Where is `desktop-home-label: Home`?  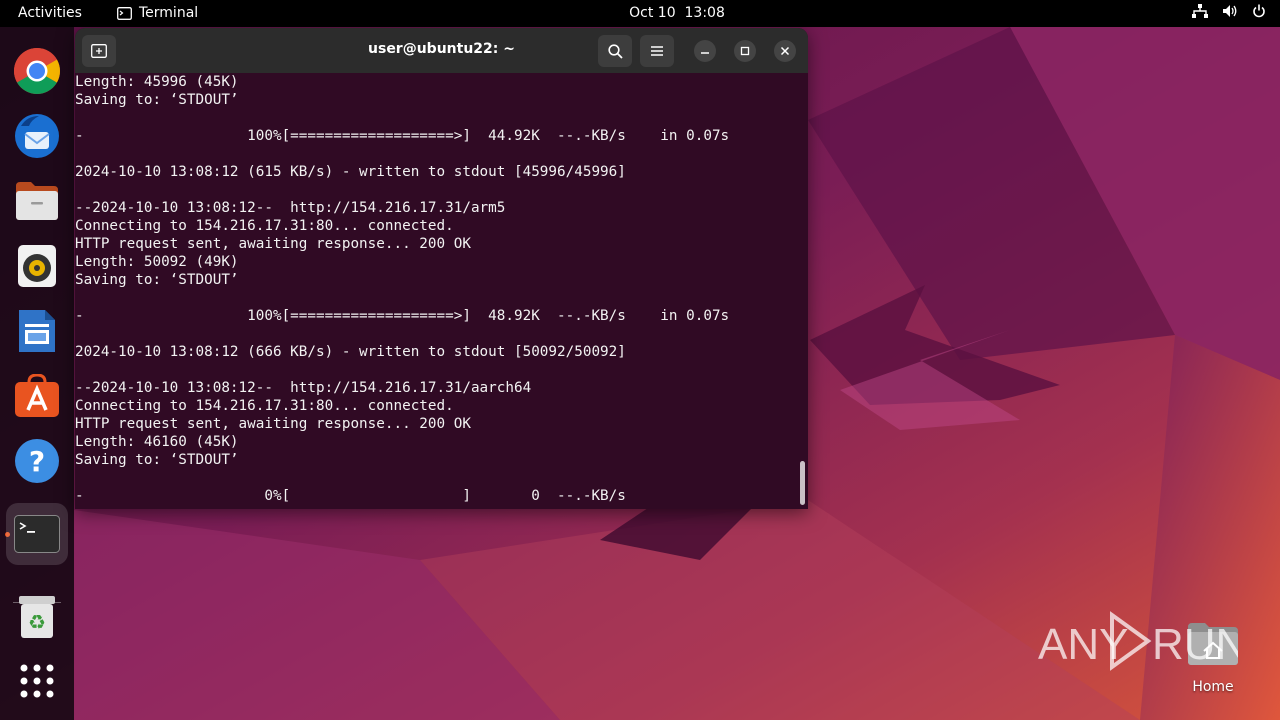 desktop-home-label: Home is located at coordinates (1213, 687).